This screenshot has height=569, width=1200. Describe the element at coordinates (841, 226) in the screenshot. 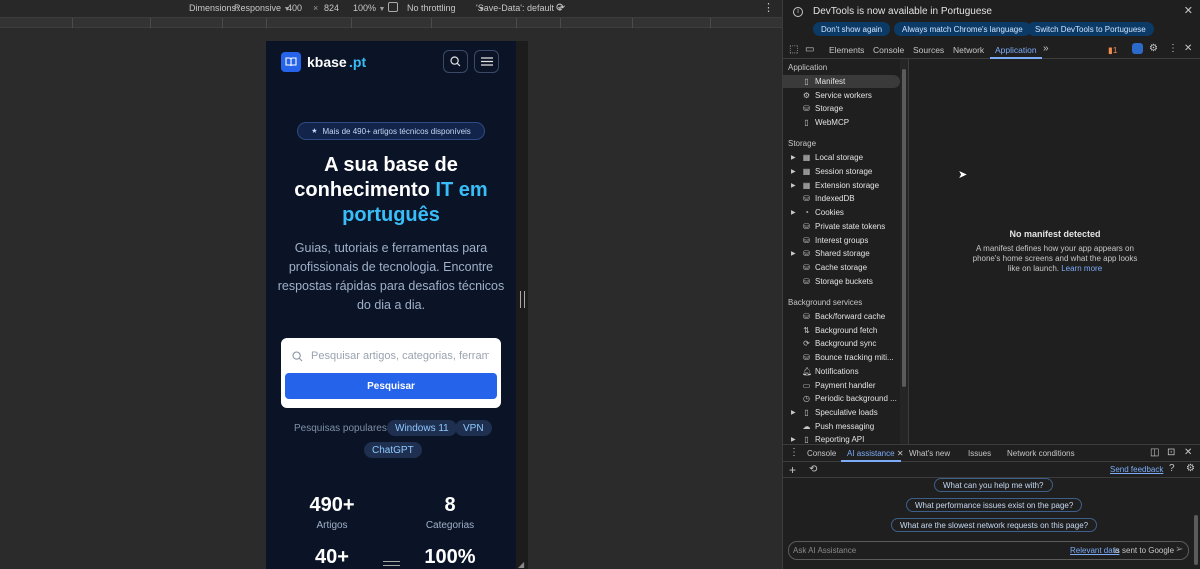

I see `sidebar-item-private-state-tokens: ⛁ Private state tokens` at that location.